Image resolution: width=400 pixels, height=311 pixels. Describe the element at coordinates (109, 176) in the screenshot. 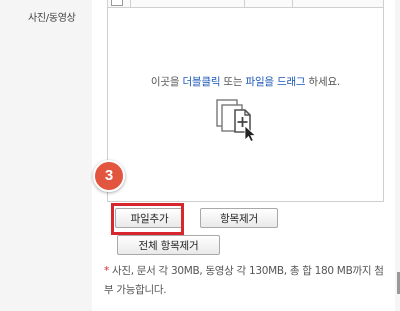

I see `step-number-badge: 3` at that location.